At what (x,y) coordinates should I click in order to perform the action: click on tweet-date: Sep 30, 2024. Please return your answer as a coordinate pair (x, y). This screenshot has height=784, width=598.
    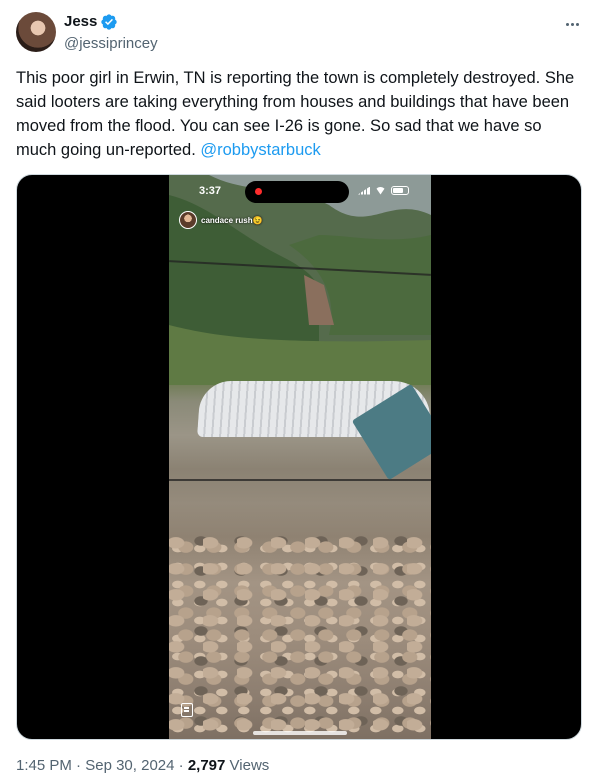
    Looking at the image, I should click on (129, 765).